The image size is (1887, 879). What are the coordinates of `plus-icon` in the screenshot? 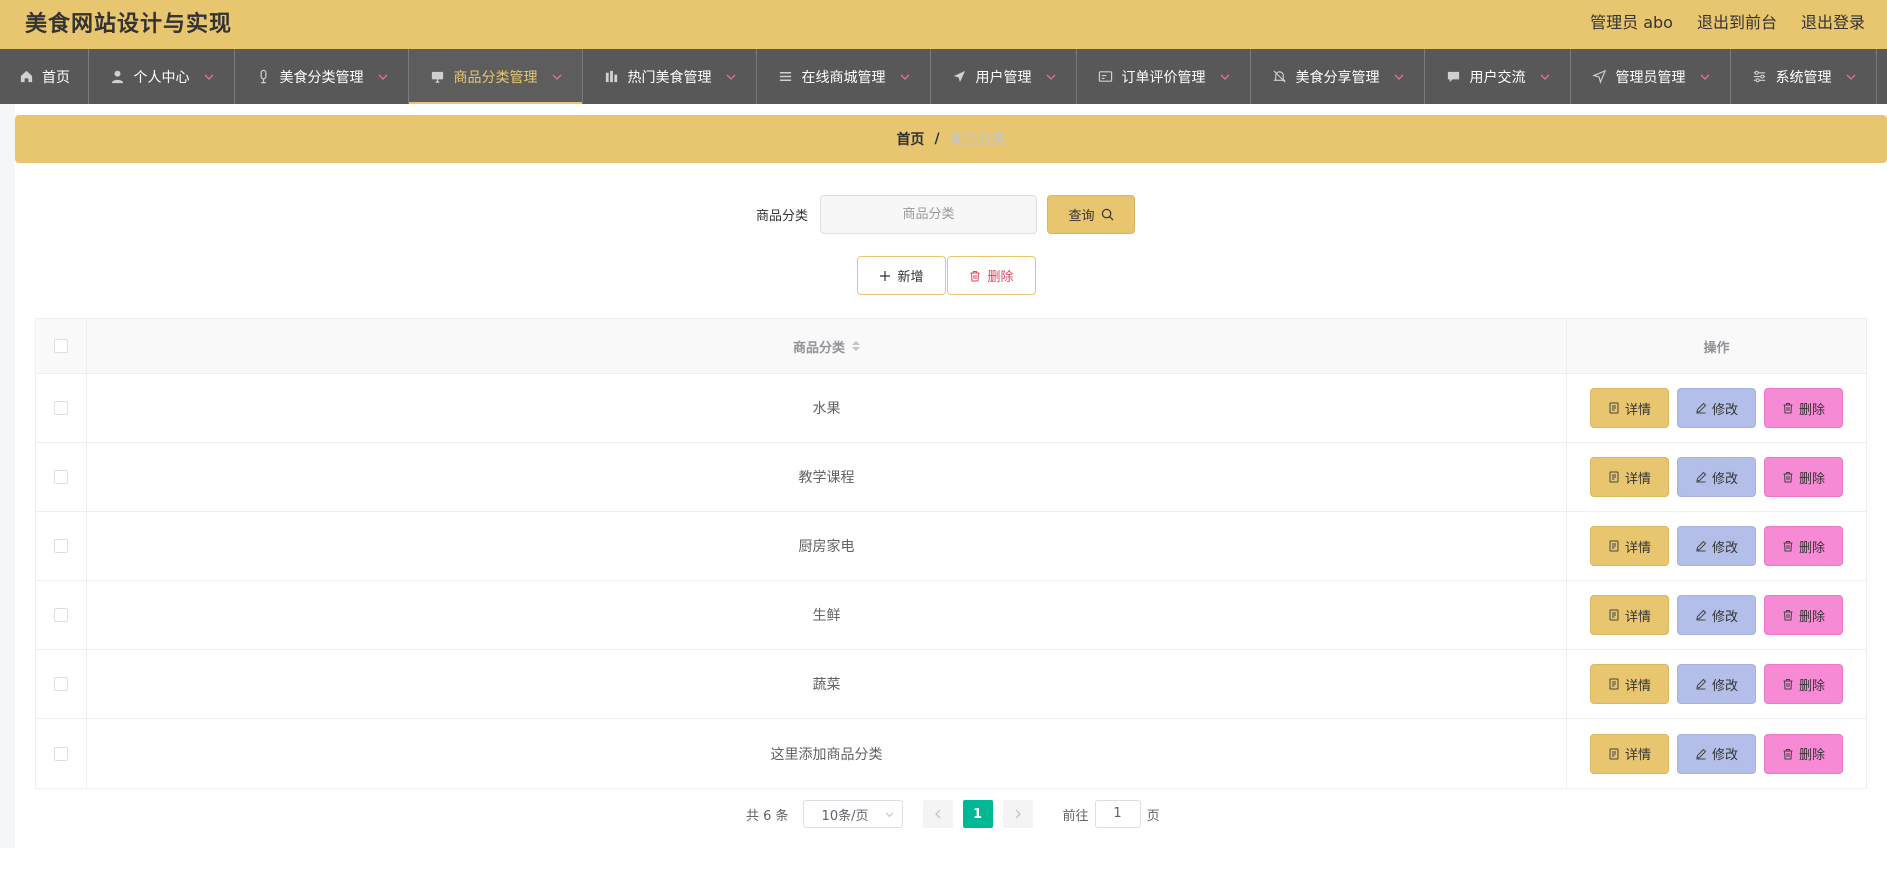 It's located at (885, 275).